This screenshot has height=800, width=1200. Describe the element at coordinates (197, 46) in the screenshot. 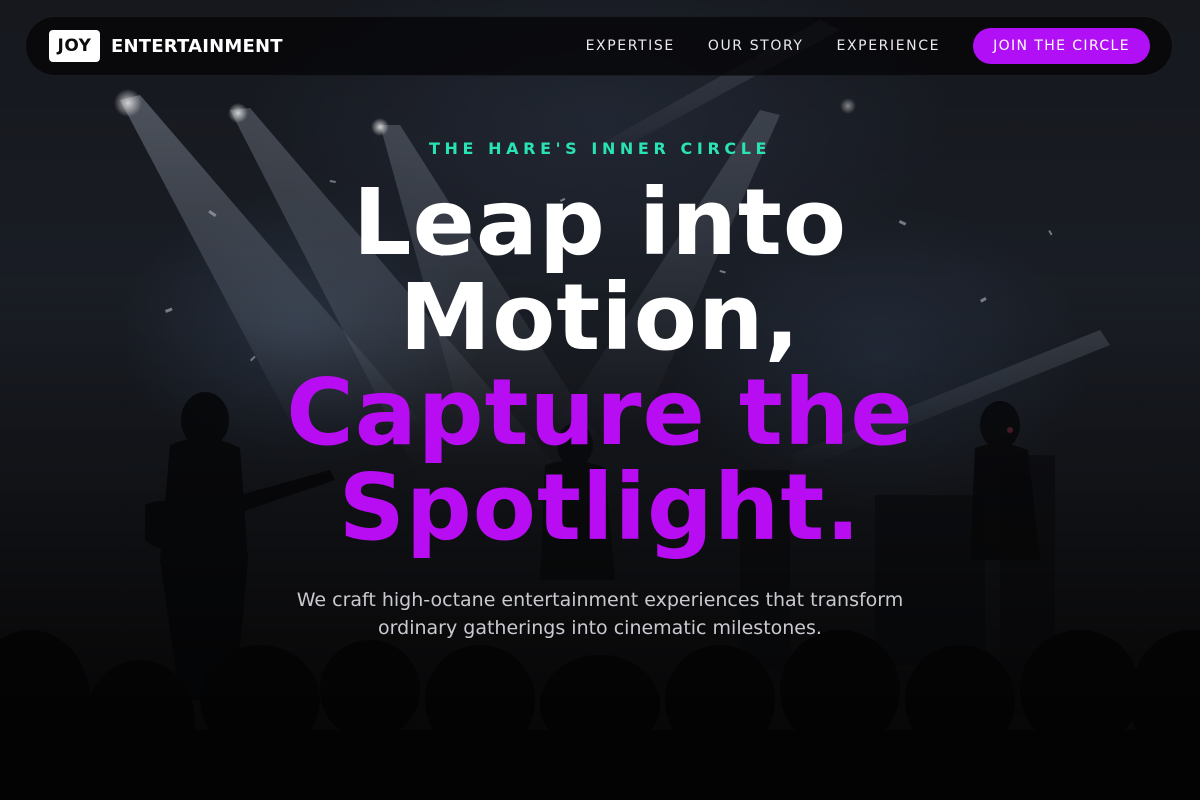

I see `brand-name: ENTERTAINMENT` at that location.